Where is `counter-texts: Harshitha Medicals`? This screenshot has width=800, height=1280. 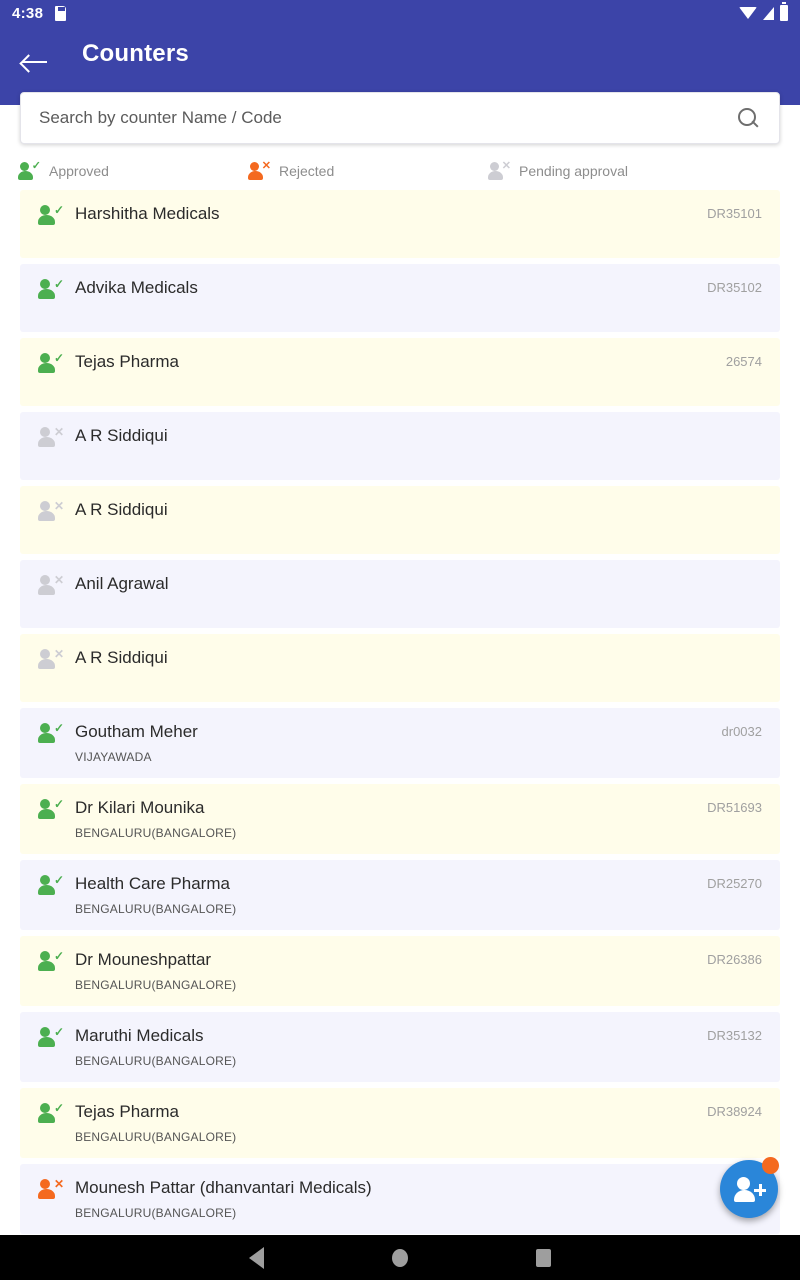 counter-texts: Harshitha Medicals is located at coordinates (385, 214).